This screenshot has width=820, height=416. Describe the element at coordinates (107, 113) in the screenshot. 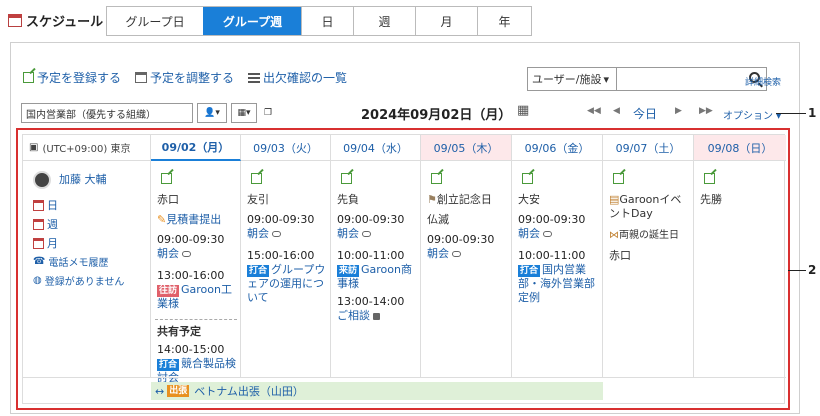

I see `group-select: 国内営業部（優先する組織）` at that location.